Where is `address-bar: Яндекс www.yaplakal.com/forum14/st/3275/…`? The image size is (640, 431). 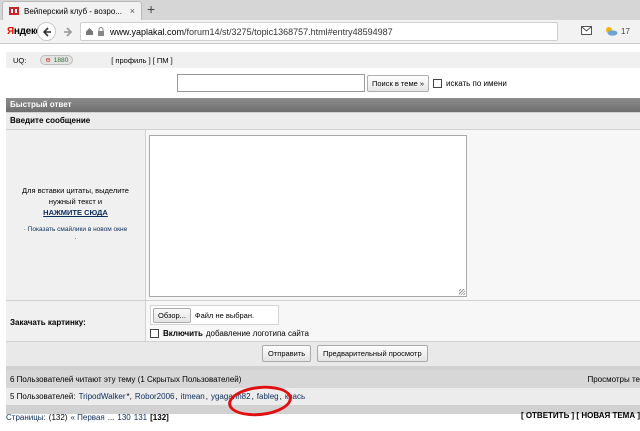
address-bar: Яндекс www.yaplakal.com/forum14/st/3275/… is located at coordinates (320, 32).